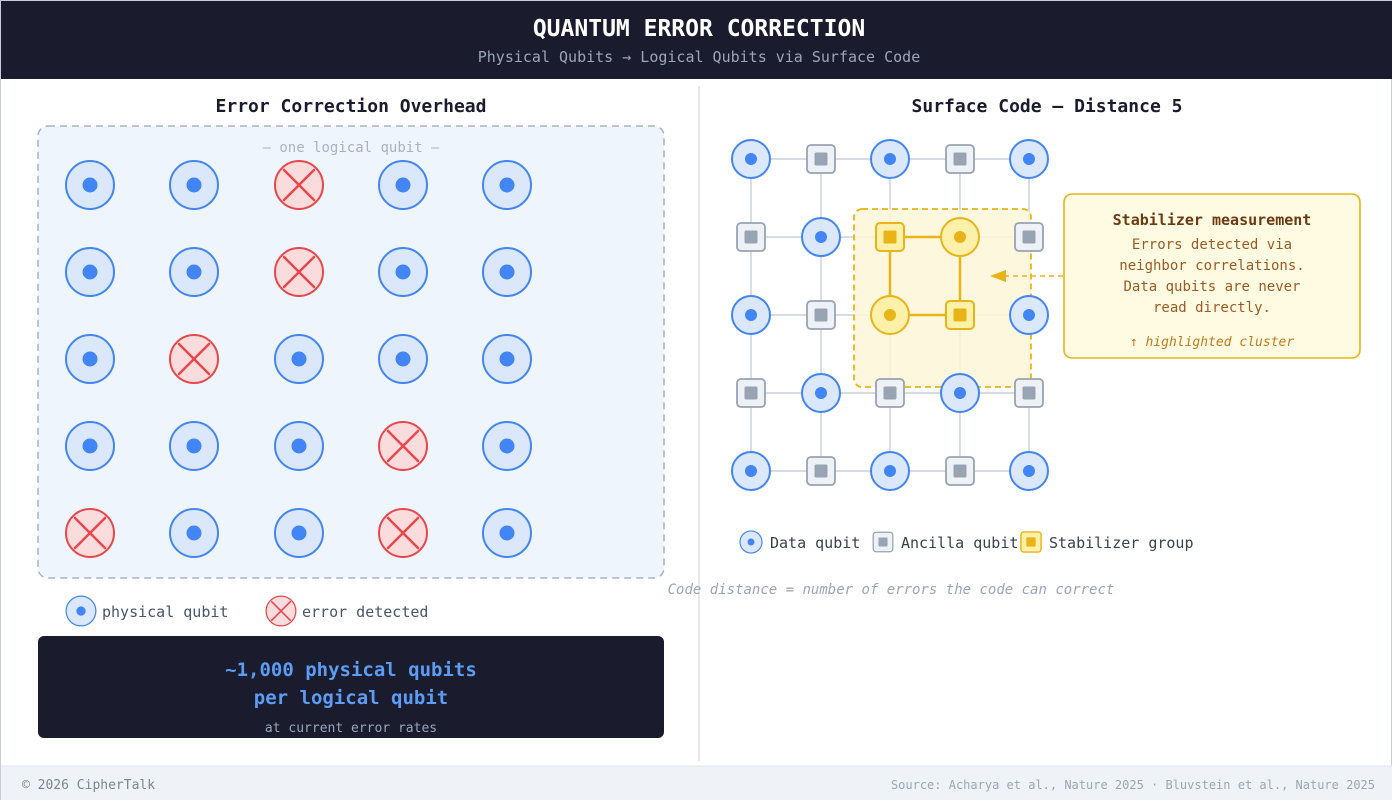 The image size is (1392, 800). Describe the element at coordinates (281, 611) in the screenshot. I see `error-detected-legend-icon` at that location.